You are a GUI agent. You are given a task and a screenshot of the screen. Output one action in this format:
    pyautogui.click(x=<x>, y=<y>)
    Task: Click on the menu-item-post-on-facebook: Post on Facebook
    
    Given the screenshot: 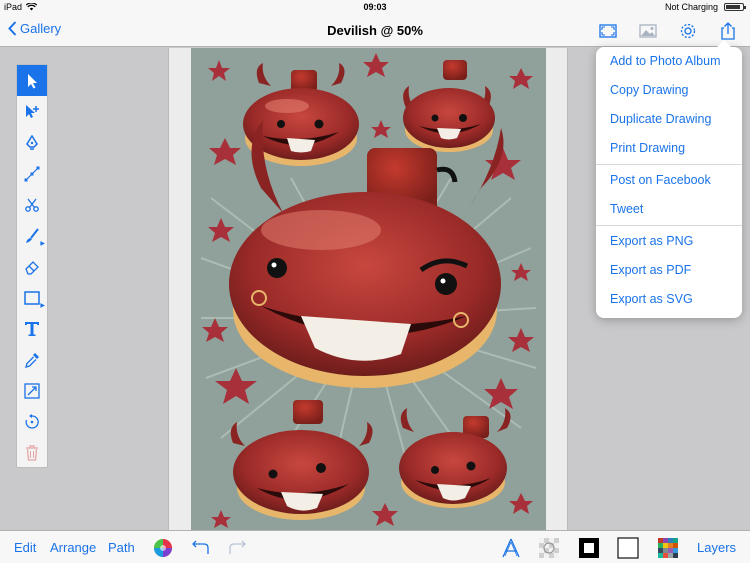 What is the action you would take?
    pyautogui.click(x=669, y=180)
    